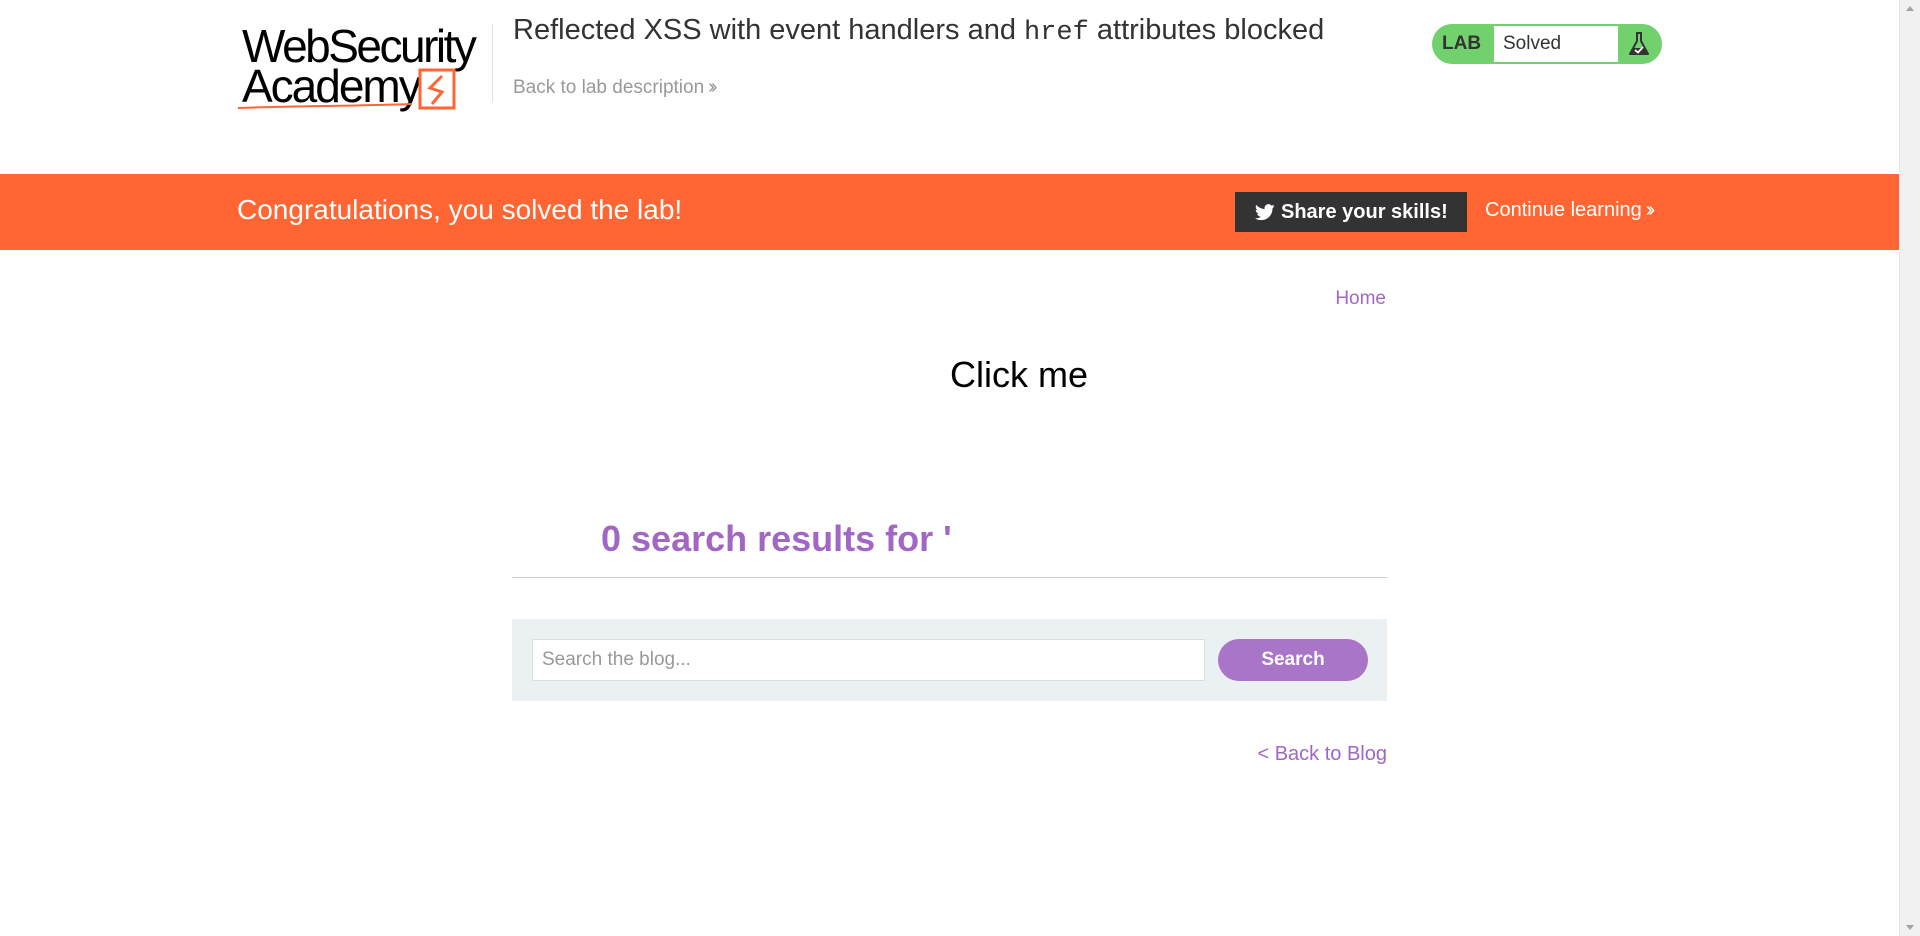 The width and height of the screenshot is (1920, 936). I want to click on click-me-link: Click me, so click(1019, 375).